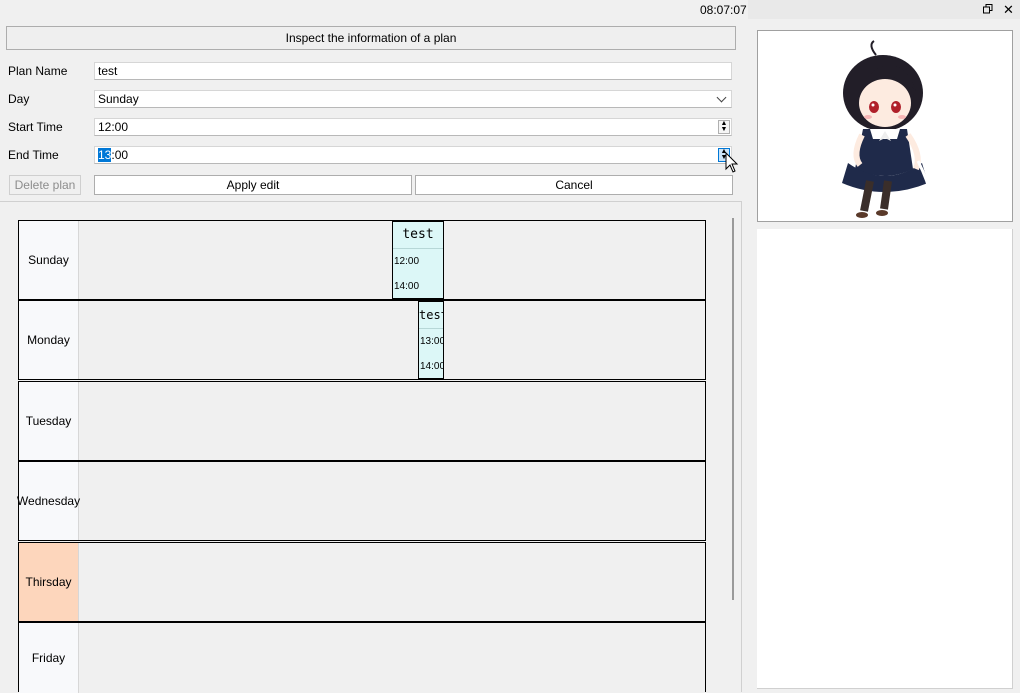 This screenshot has height=693, width=1020. I want to click on start-time-label: Start Time, so click(35, 127).